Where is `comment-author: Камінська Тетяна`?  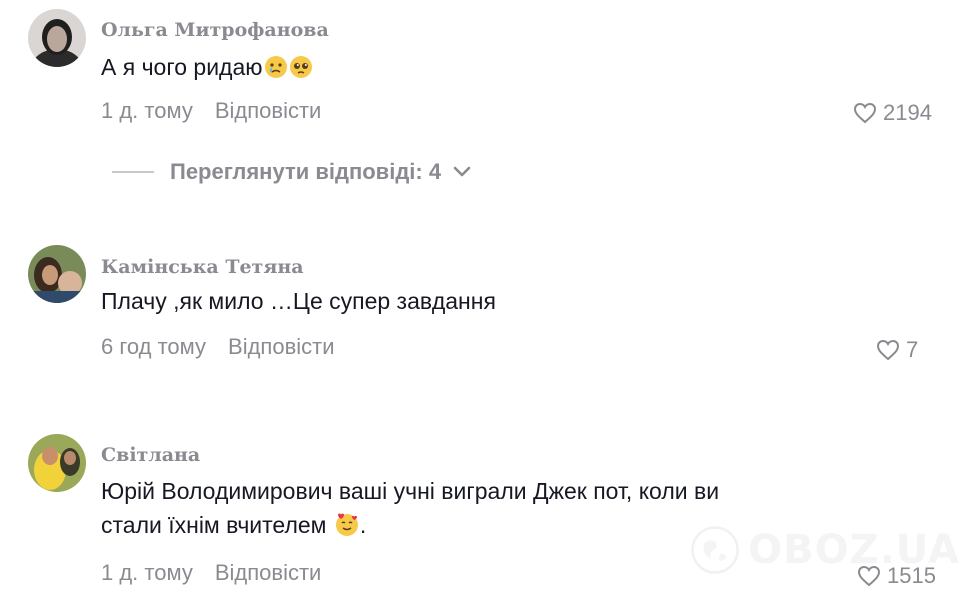
comment-author: Камінська Тетяна is located at coordinates (202, 267).